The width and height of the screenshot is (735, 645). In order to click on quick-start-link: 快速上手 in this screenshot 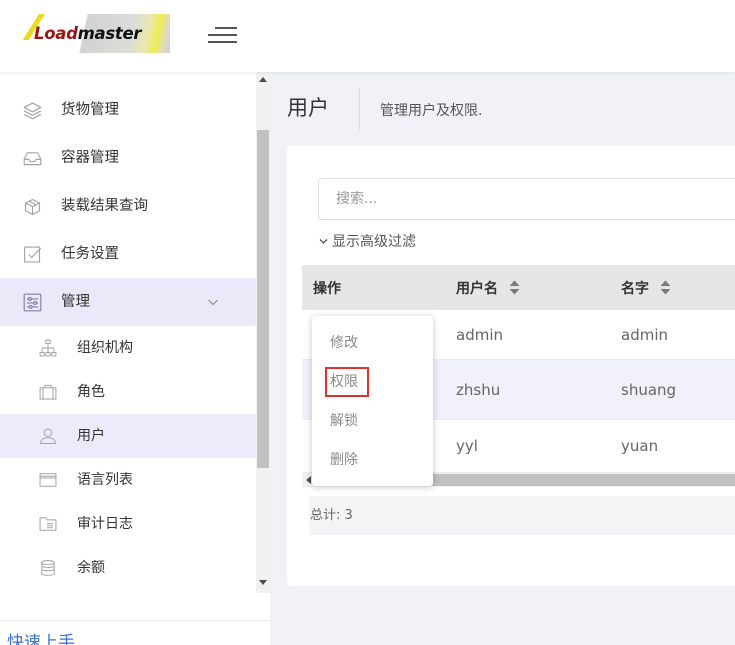, I will do `click(52, 638)`.